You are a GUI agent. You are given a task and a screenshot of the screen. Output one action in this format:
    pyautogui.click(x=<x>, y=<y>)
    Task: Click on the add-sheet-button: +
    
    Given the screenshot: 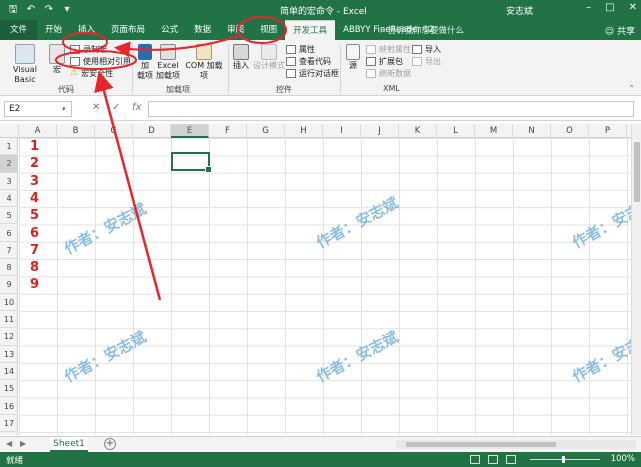 What is the action you would take?
    pyautogui.click(x=110, y=444)
    